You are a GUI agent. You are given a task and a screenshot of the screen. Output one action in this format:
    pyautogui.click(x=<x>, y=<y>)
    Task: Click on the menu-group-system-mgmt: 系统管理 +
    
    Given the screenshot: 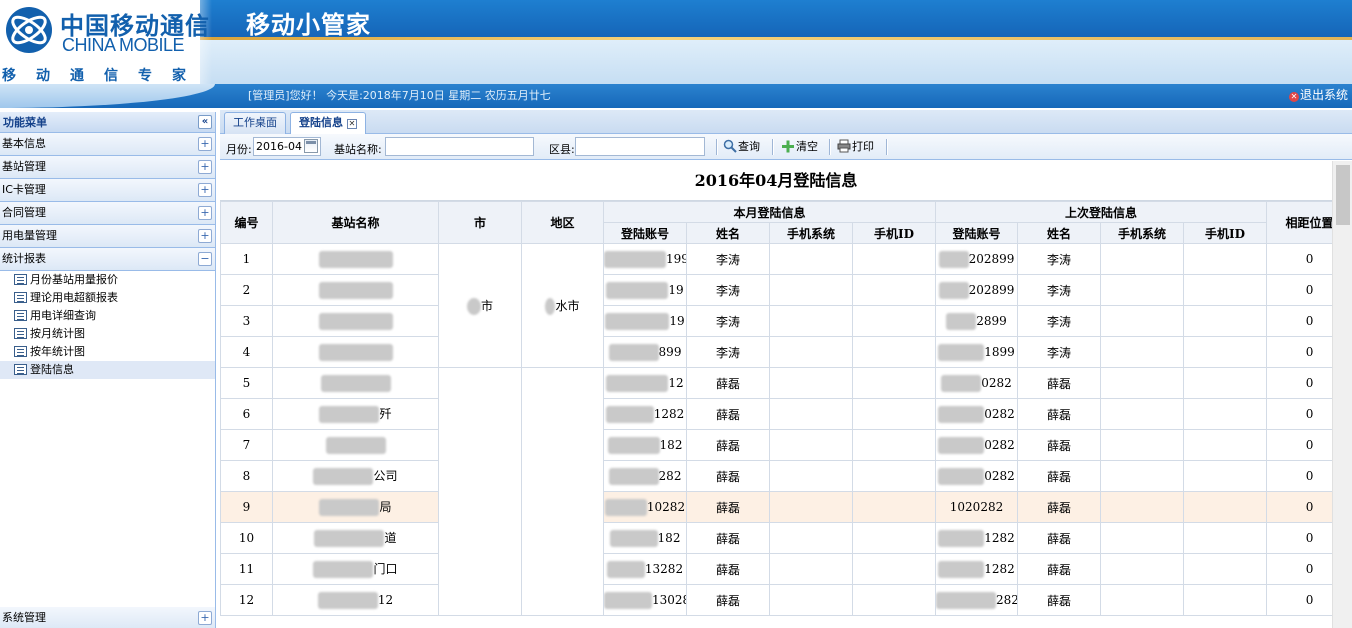 What is the action you would take?
    pyautogui.click(x=107, y=617)
    